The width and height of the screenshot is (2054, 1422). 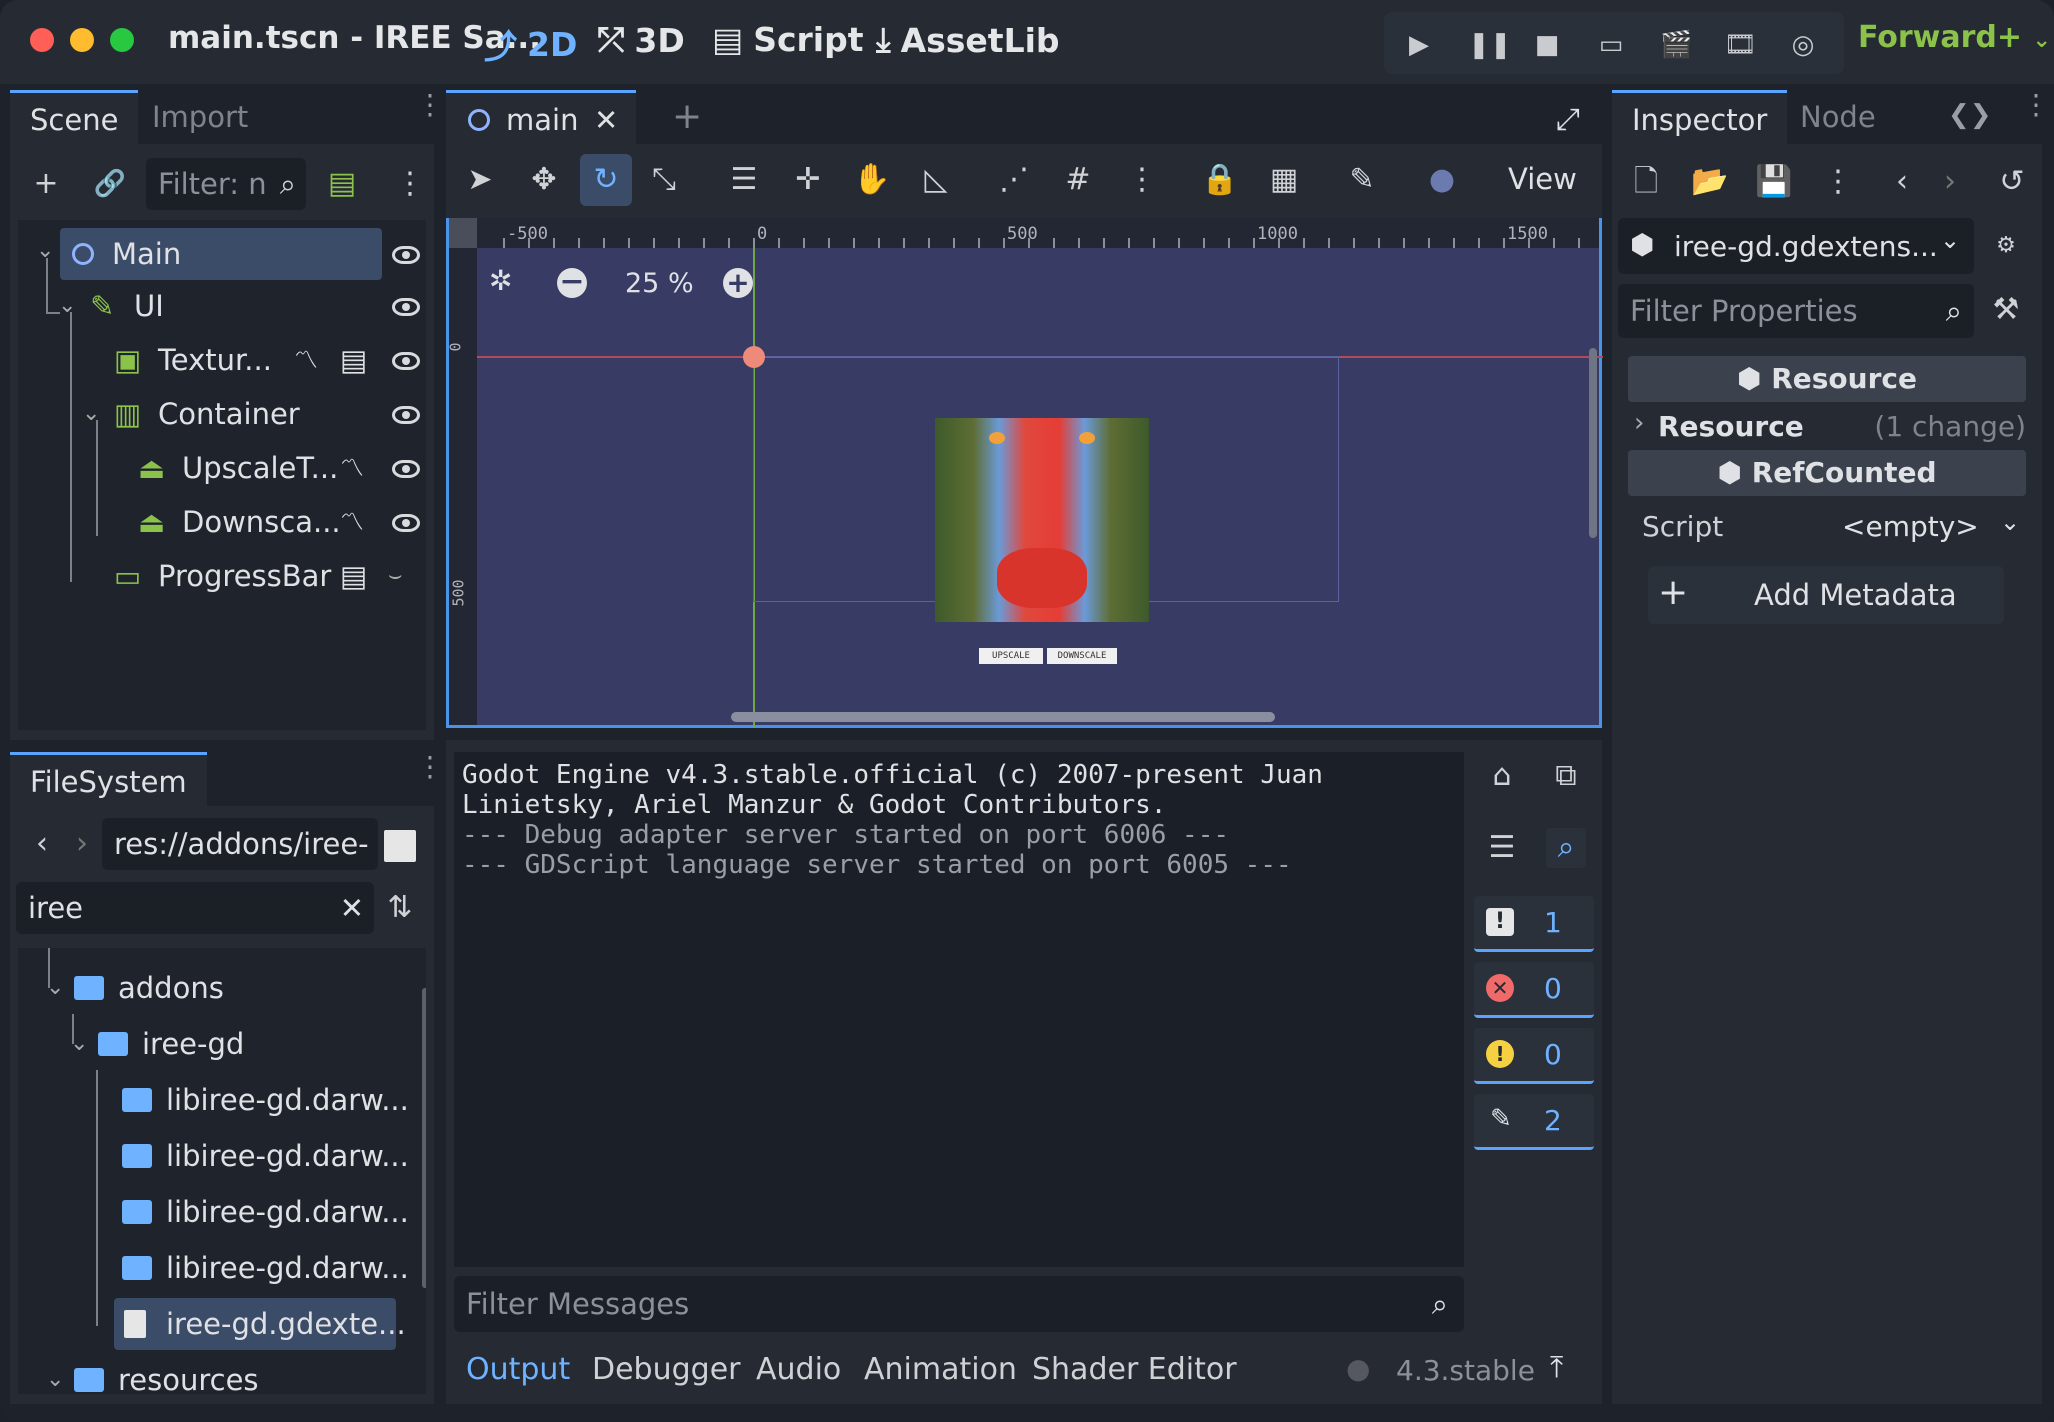 What do you see at coordinates (218, 468) in the screenshot?
I see `tree-node-upscale: ⏏ UpscaleT... 〽` at bounding box center [218, 468].